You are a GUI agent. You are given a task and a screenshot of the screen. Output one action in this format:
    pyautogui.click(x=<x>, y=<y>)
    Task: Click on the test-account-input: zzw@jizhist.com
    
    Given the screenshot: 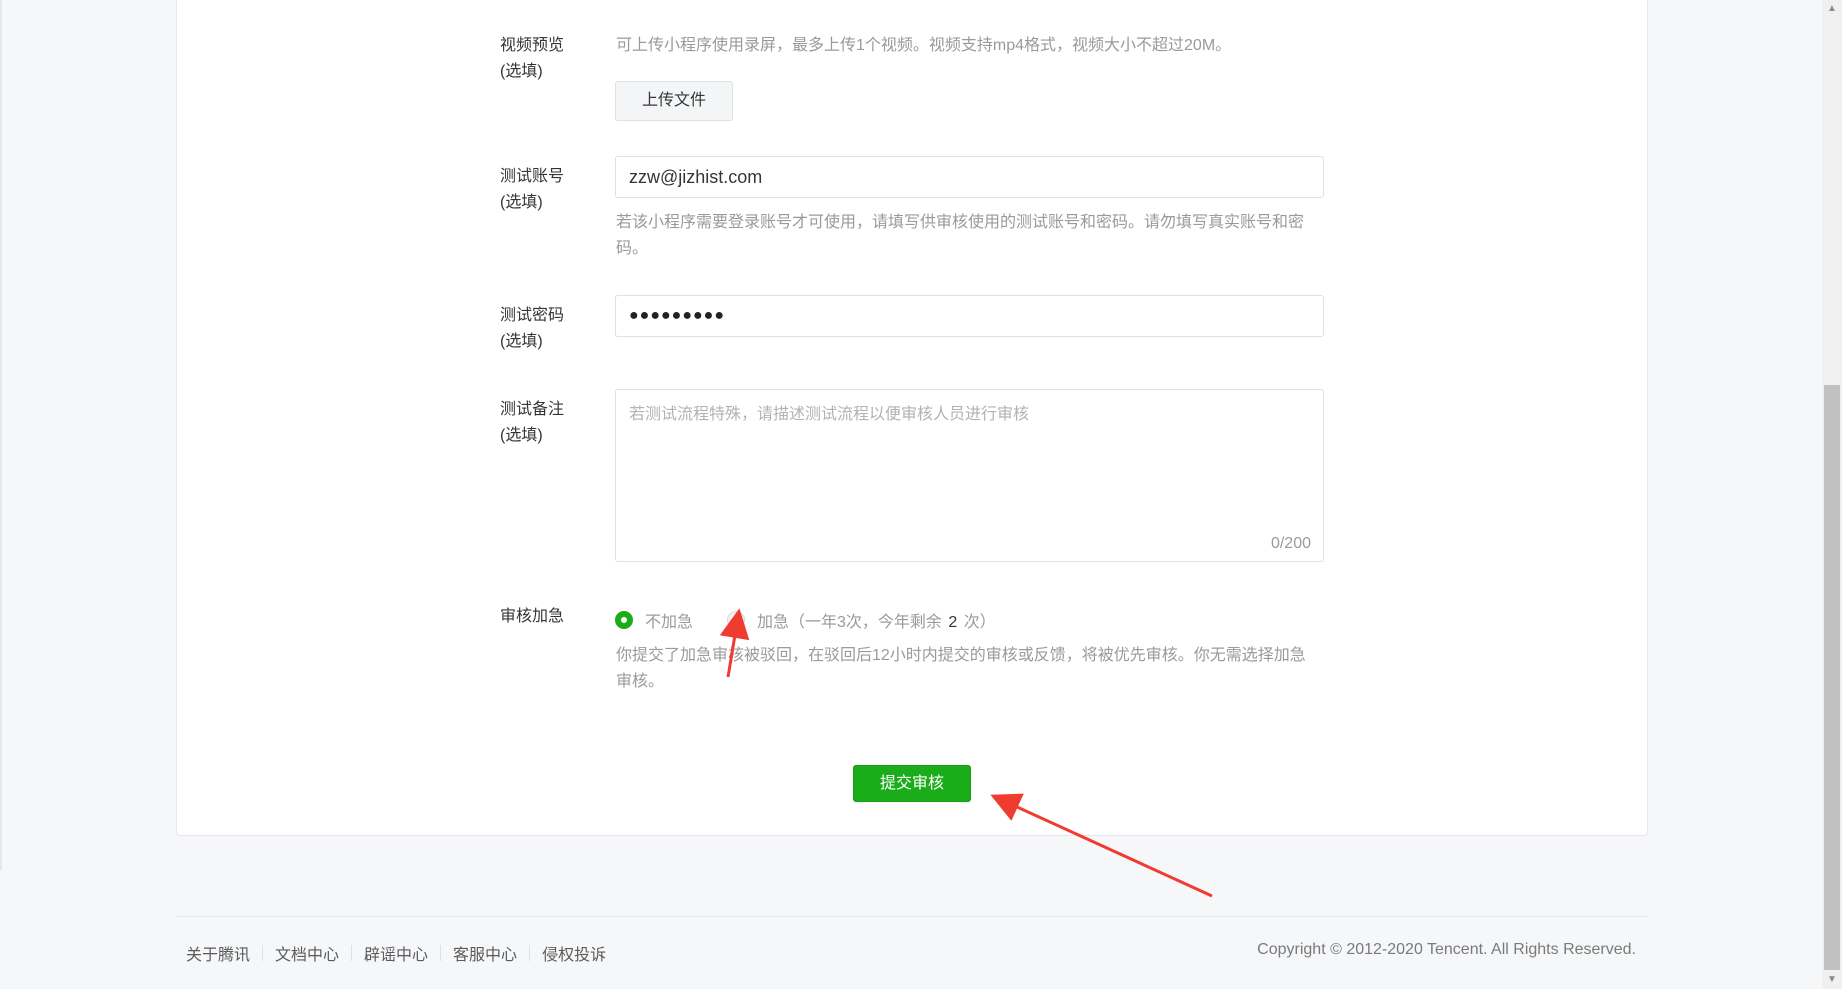 What is the action you would take?
    pyautogui.click(x=969, y=177)
    